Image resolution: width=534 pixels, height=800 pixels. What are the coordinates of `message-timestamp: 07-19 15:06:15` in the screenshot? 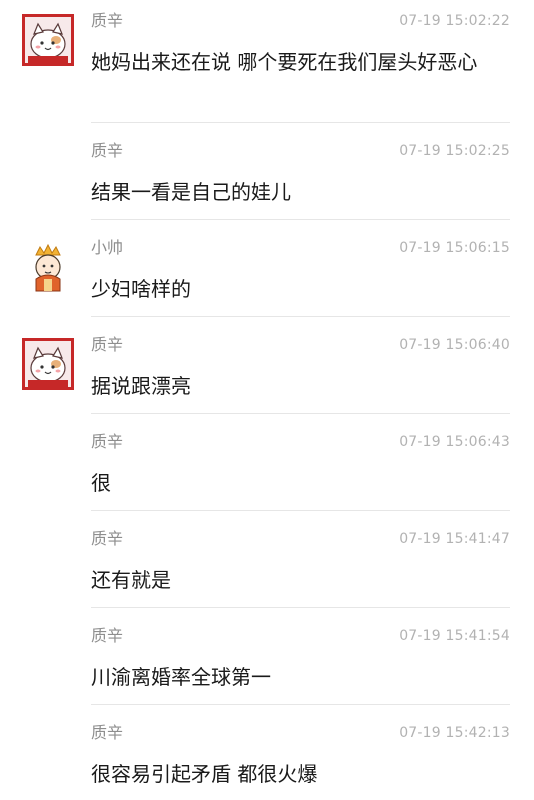 It's located at (454, 248).